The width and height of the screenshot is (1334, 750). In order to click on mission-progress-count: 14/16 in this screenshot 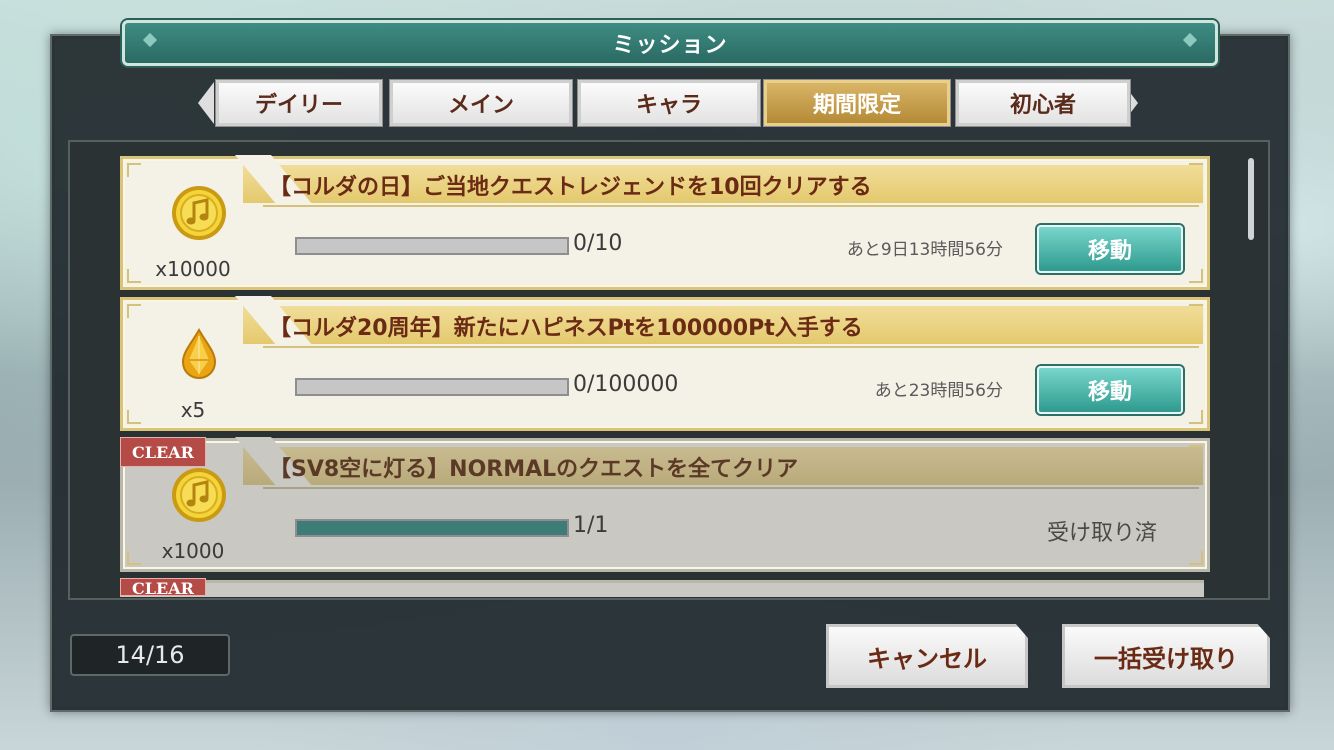, I will do `click(150, 655)`.